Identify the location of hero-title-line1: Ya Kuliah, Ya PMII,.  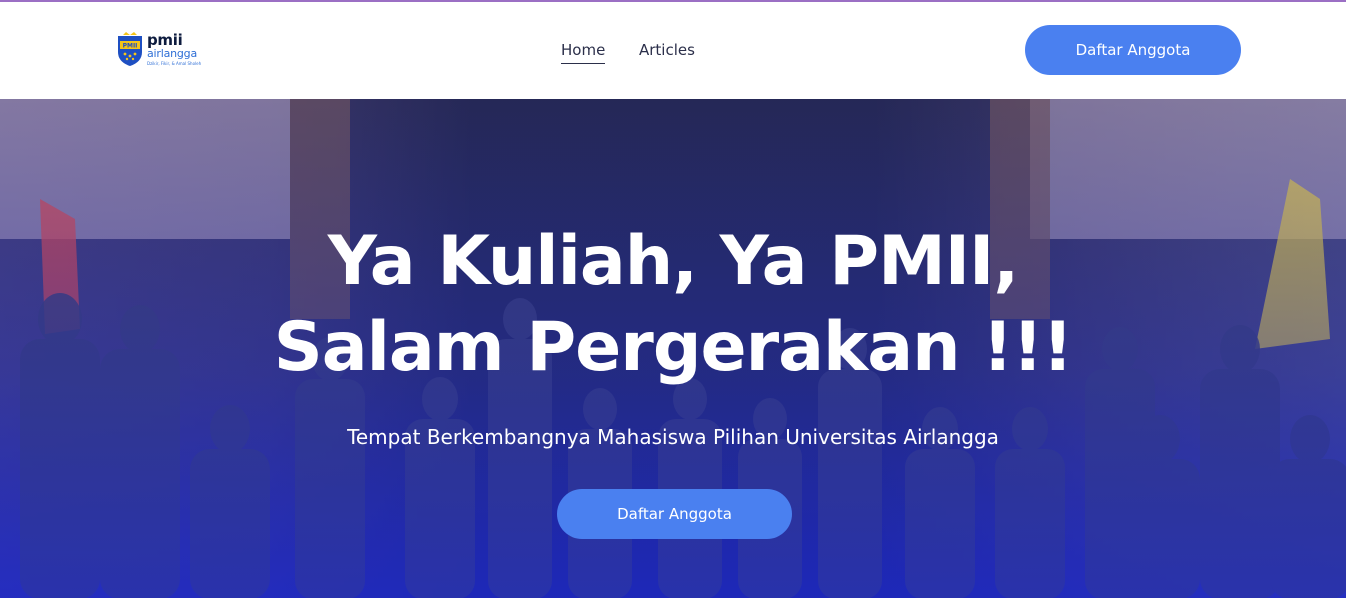
(673, 261).